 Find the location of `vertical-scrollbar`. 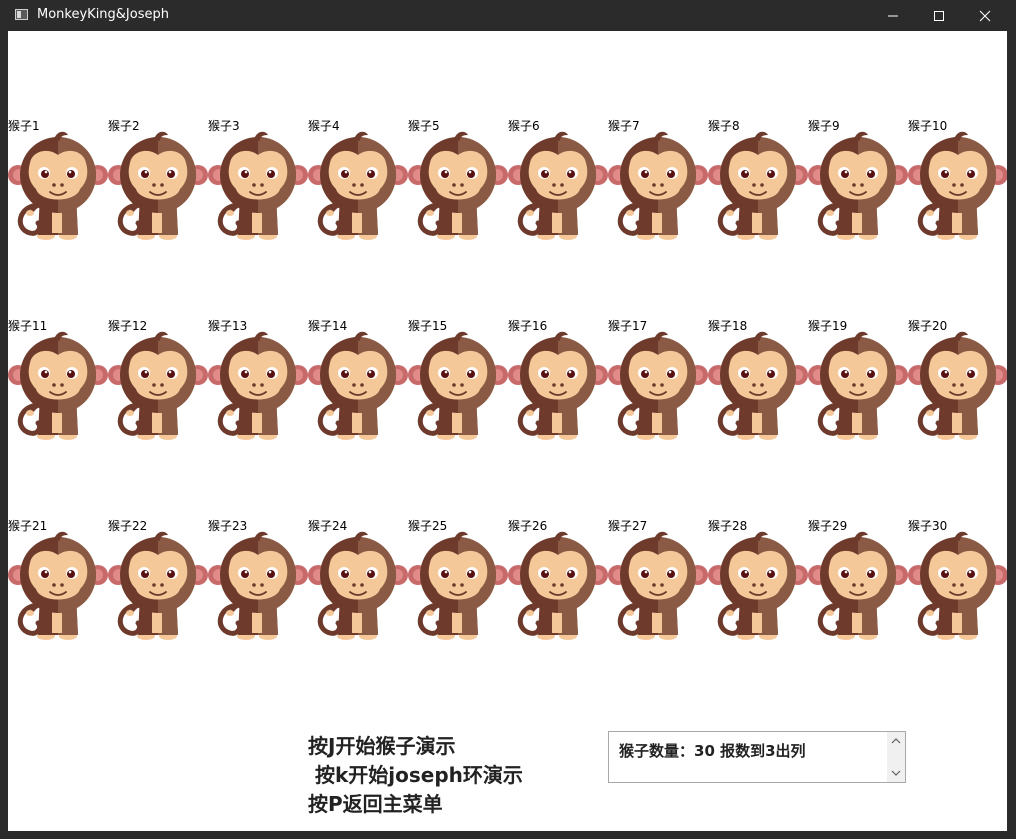

vertical-scrollbar is located at coordinates (896, 757).